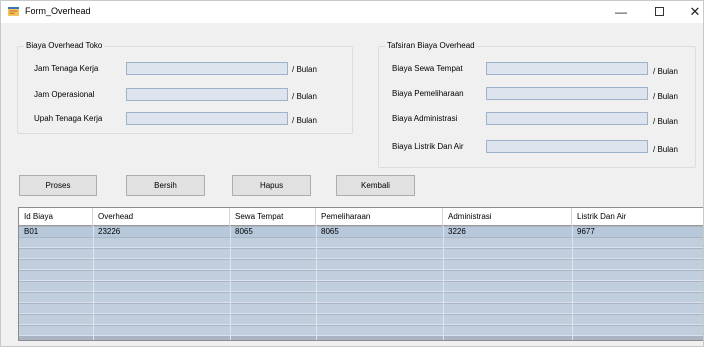 The width and height of the screenshot is (704, 347). What do you see at coordinates (58, 11) in the screenshot?
I see `window-title: Form_Overhead` at bounding box center [58, 11].